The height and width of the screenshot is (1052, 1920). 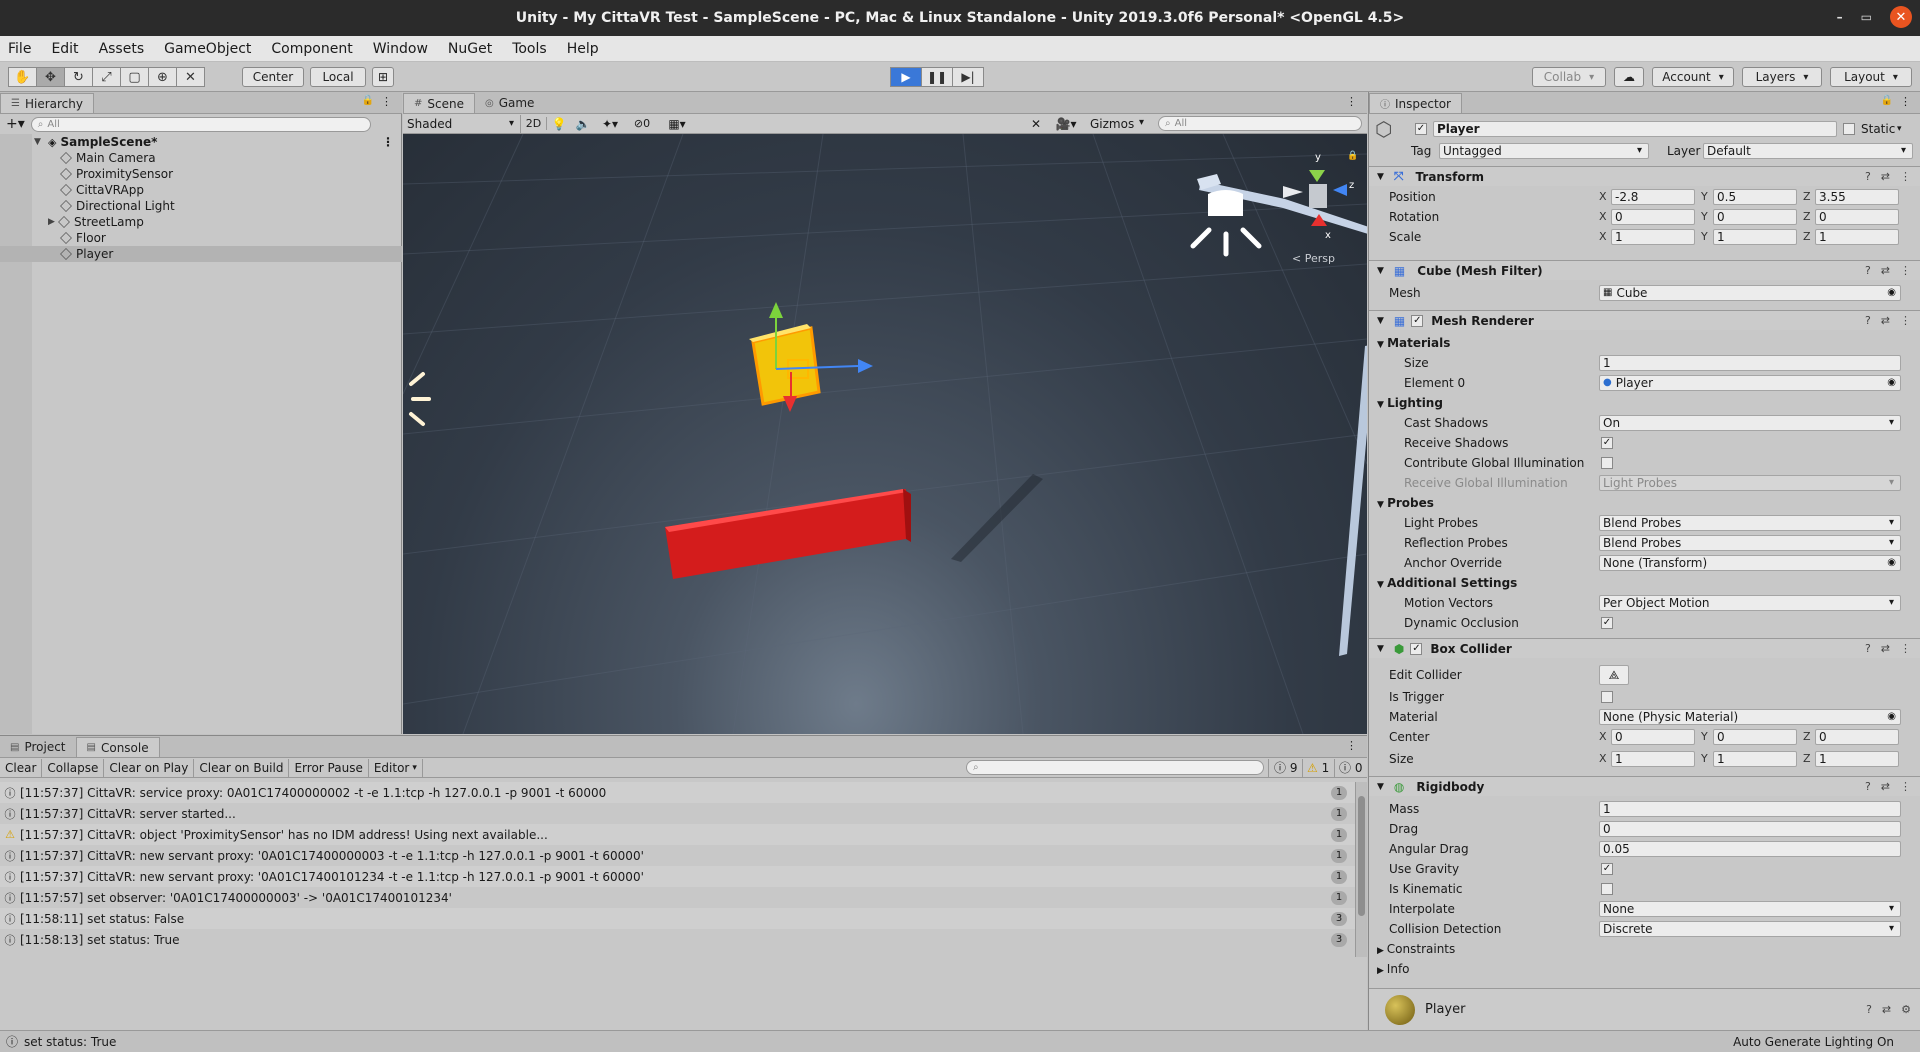 I want to click on mesh-object-field: ▦ Cube ◉, so click(x=1750, y=292).